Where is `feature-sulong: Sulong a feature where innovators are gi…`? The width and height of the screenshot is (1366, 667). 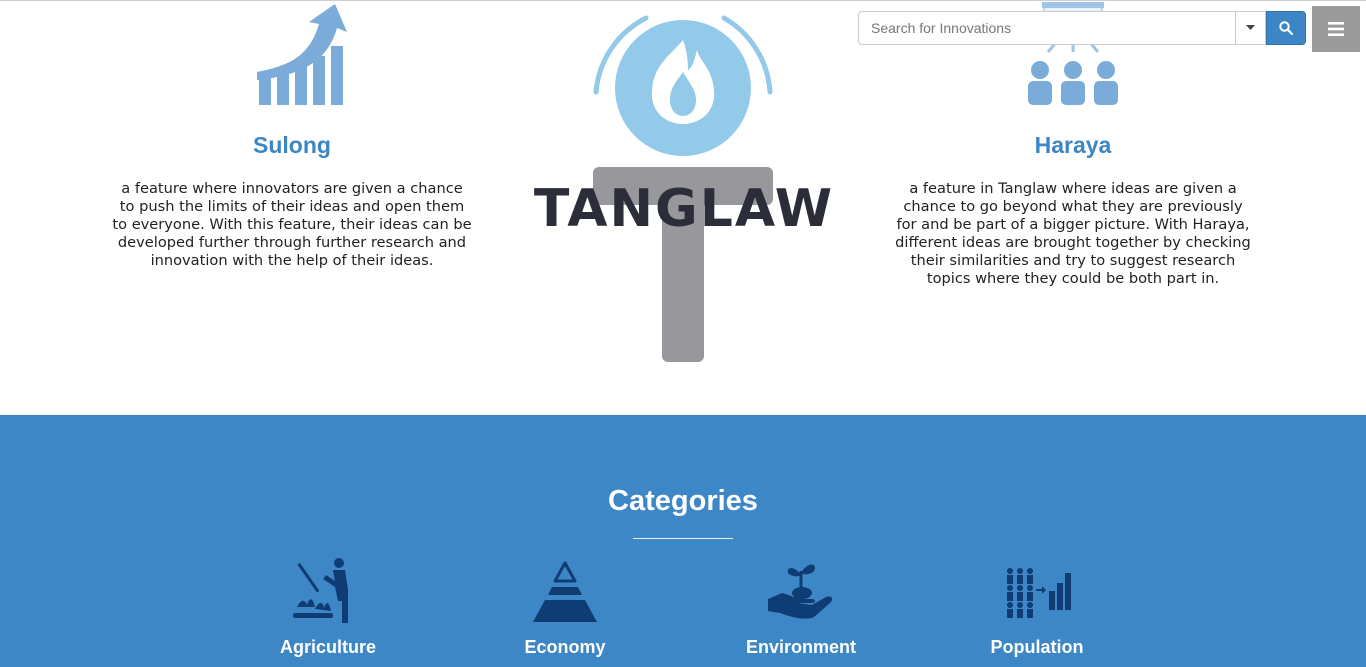
feature-sulong: Sulong a feature where innovators are gi… is located at coordinates (292, 135).